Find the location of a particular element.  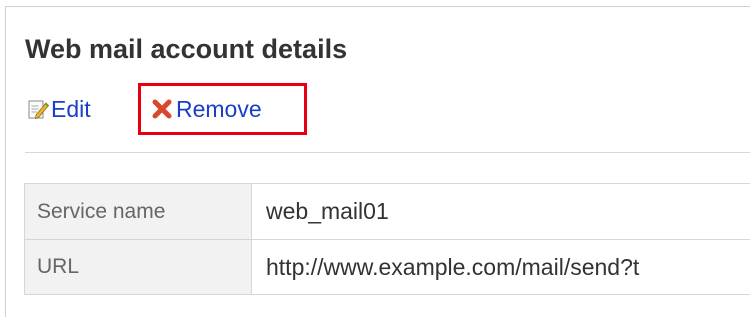

url-label: URL is located at coordinates (138, 267).